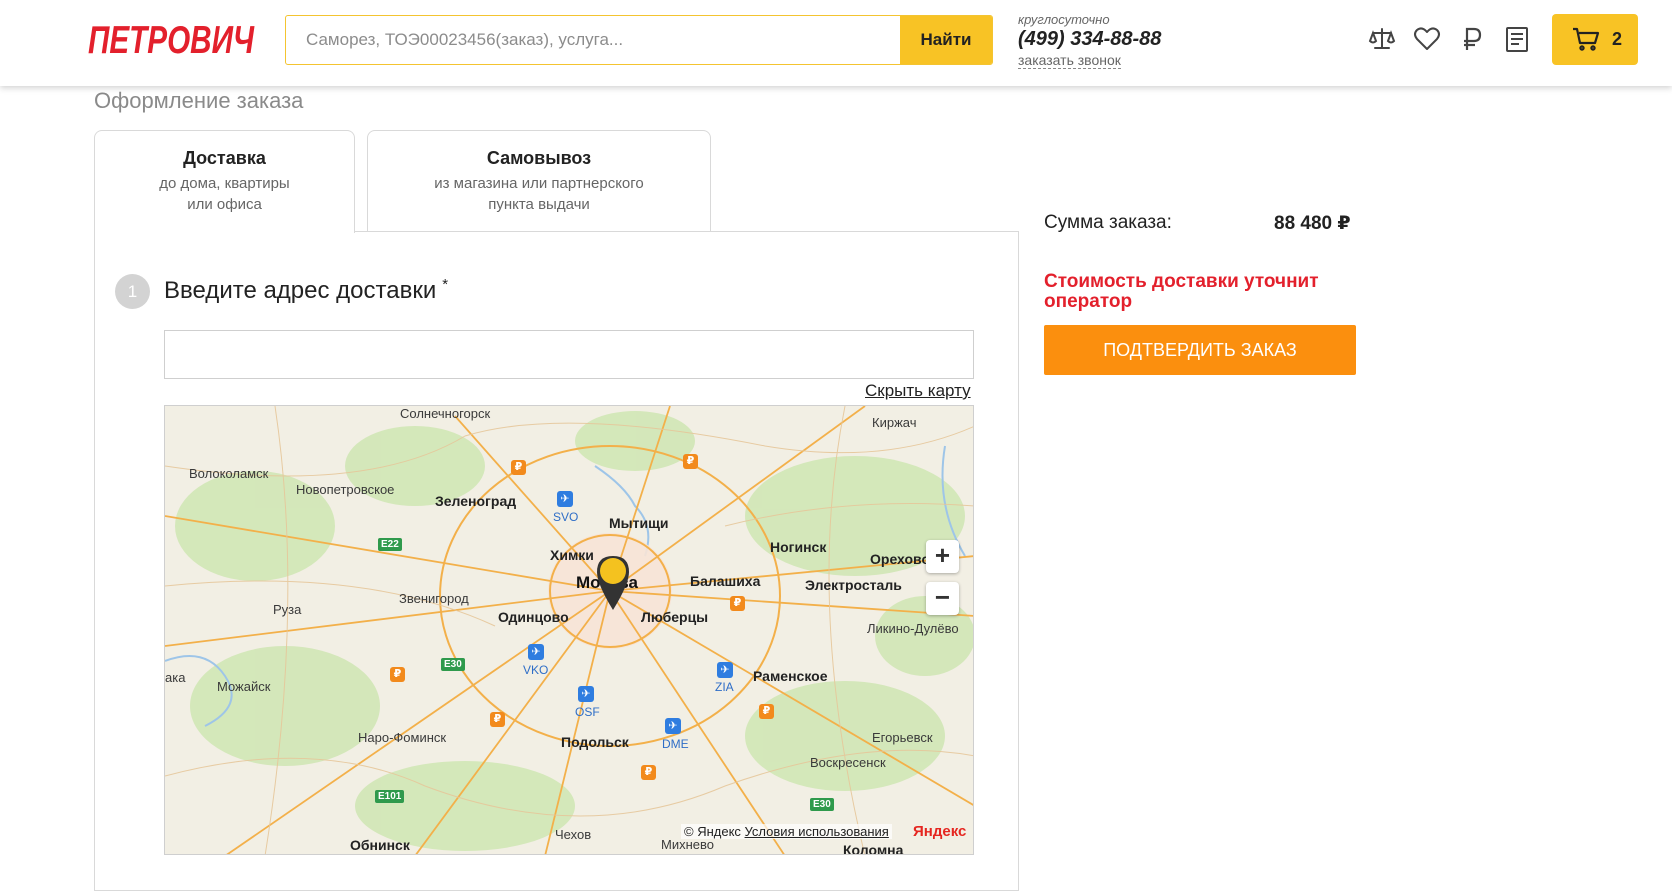  Describe the element at coordinates (1064, 19) in the screenshot. I see `phone-caption: круглосуточно` at that location.